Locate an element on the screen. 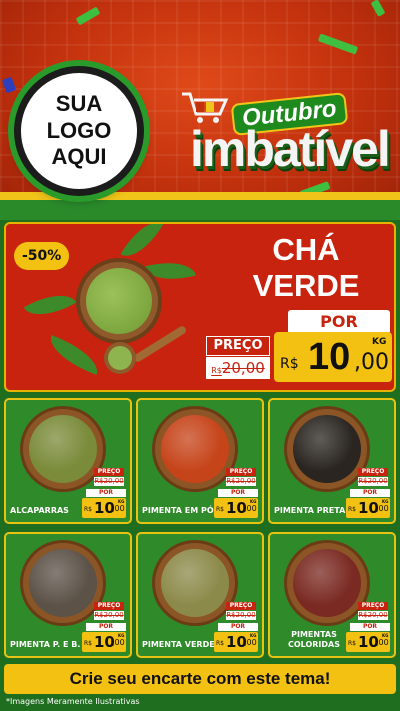 This screenshot has height=711, width=400. logo-line-3: AQUI is located at coordinates (79, 157).